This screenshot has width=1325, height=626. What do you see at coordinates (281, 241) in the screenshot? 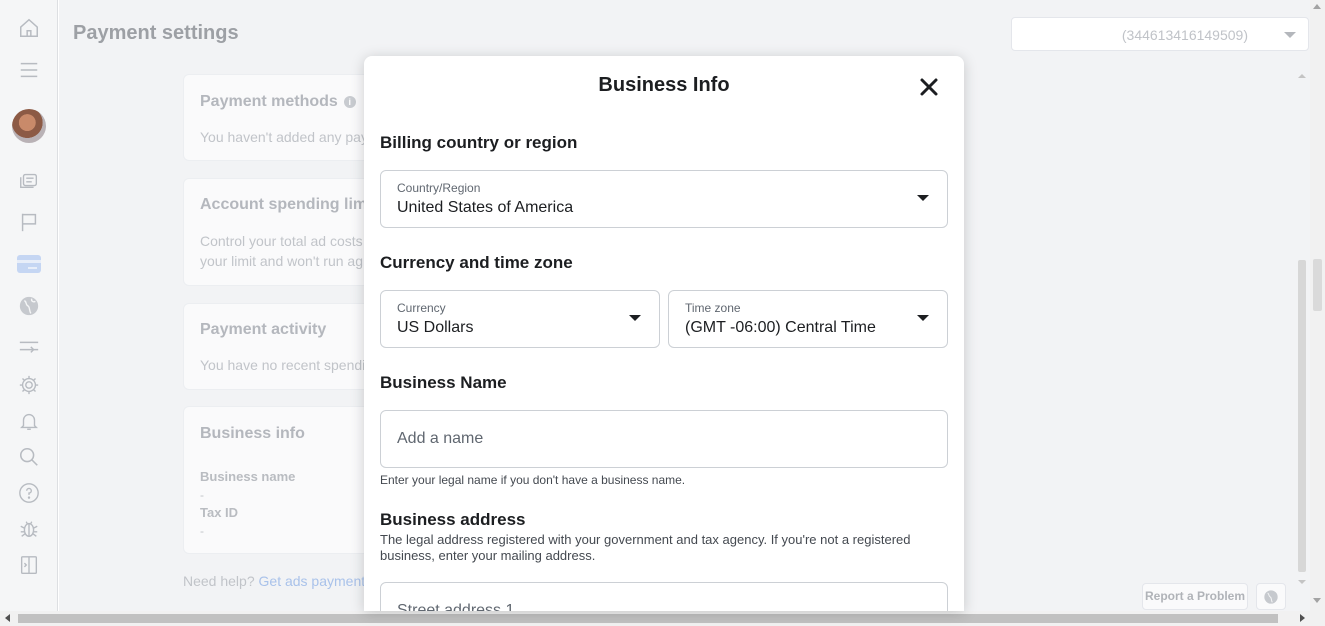
I see `spending-limit-text-line1: Control your total ad costs` at bounding box center [281, 241].